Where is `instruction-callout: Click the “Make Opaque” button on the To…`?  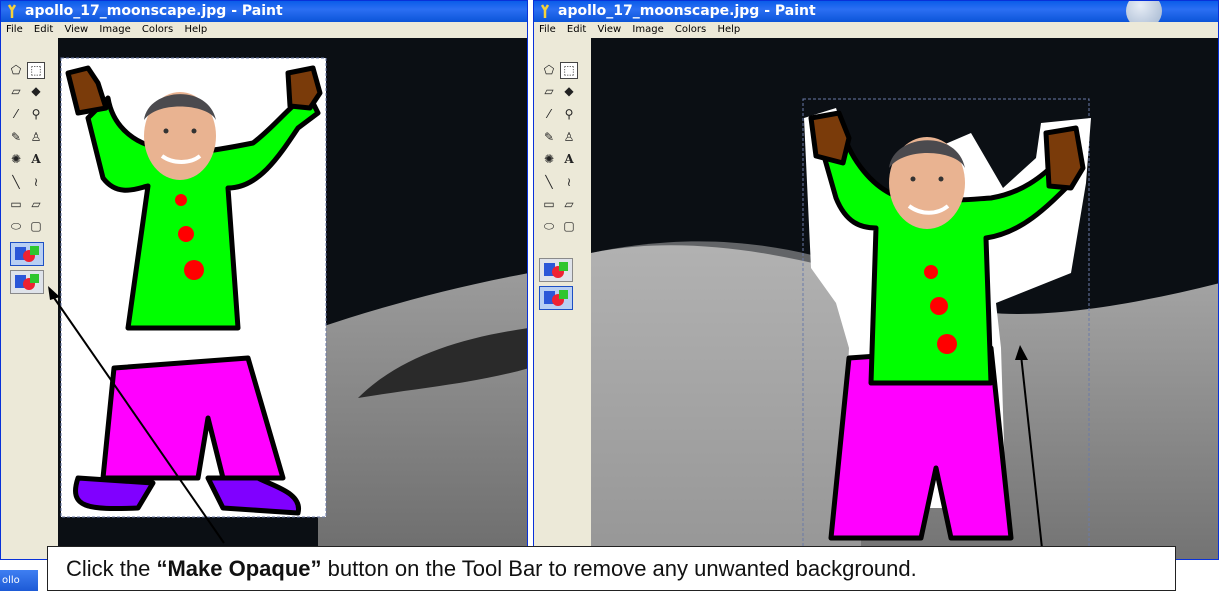
instruction-callout: Click the “Make Opaque” button on the To… is located at coordinates (611, 568).